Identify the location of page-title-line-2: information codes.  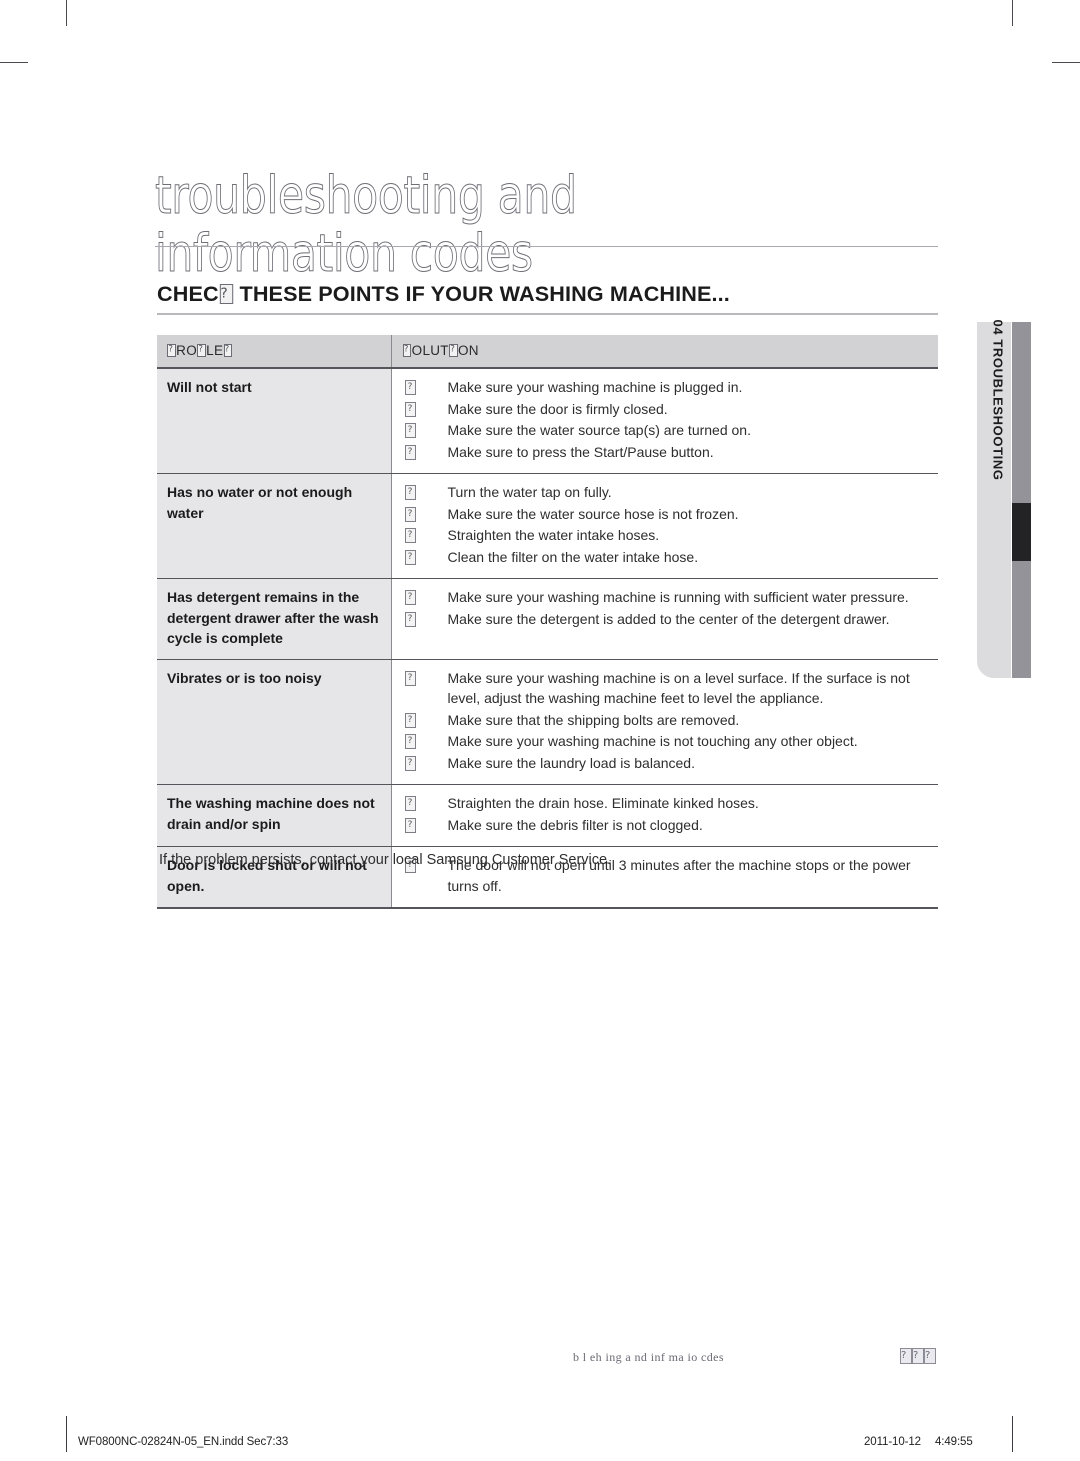
(344, 253).